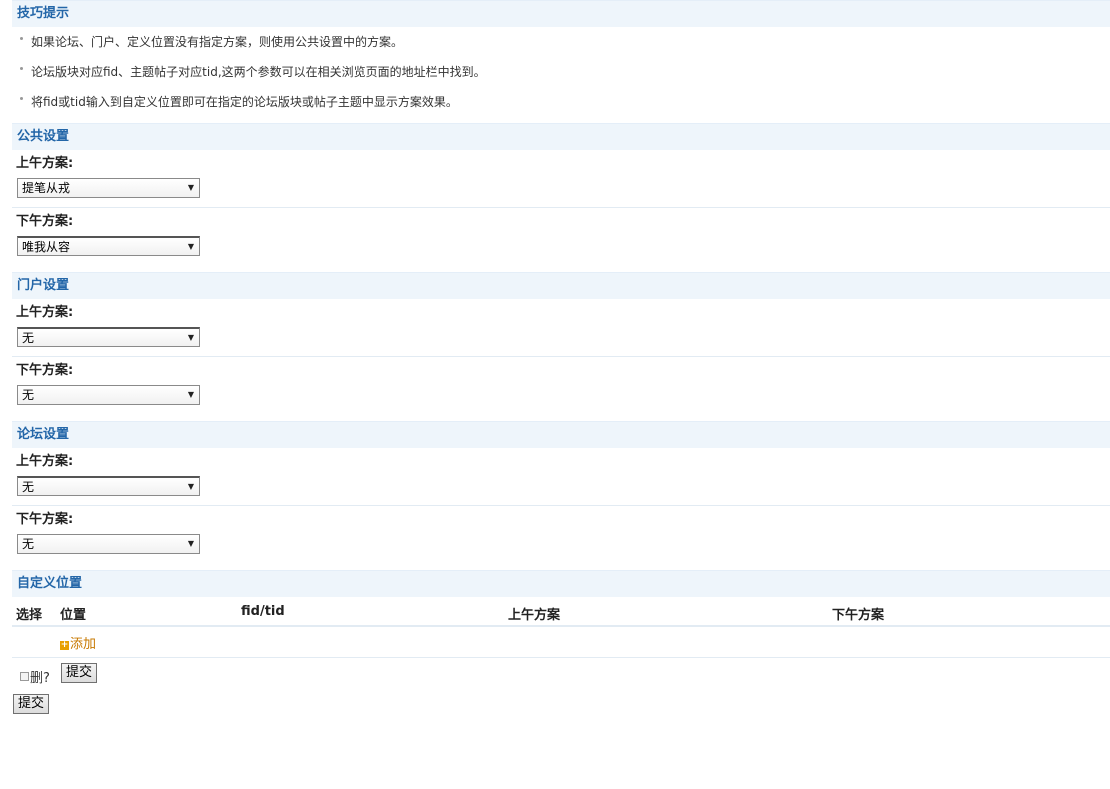 The height and width of the screenshot is (789, 1110). I want to click on col-fid-tid: fid/tid, so click(263, 611).